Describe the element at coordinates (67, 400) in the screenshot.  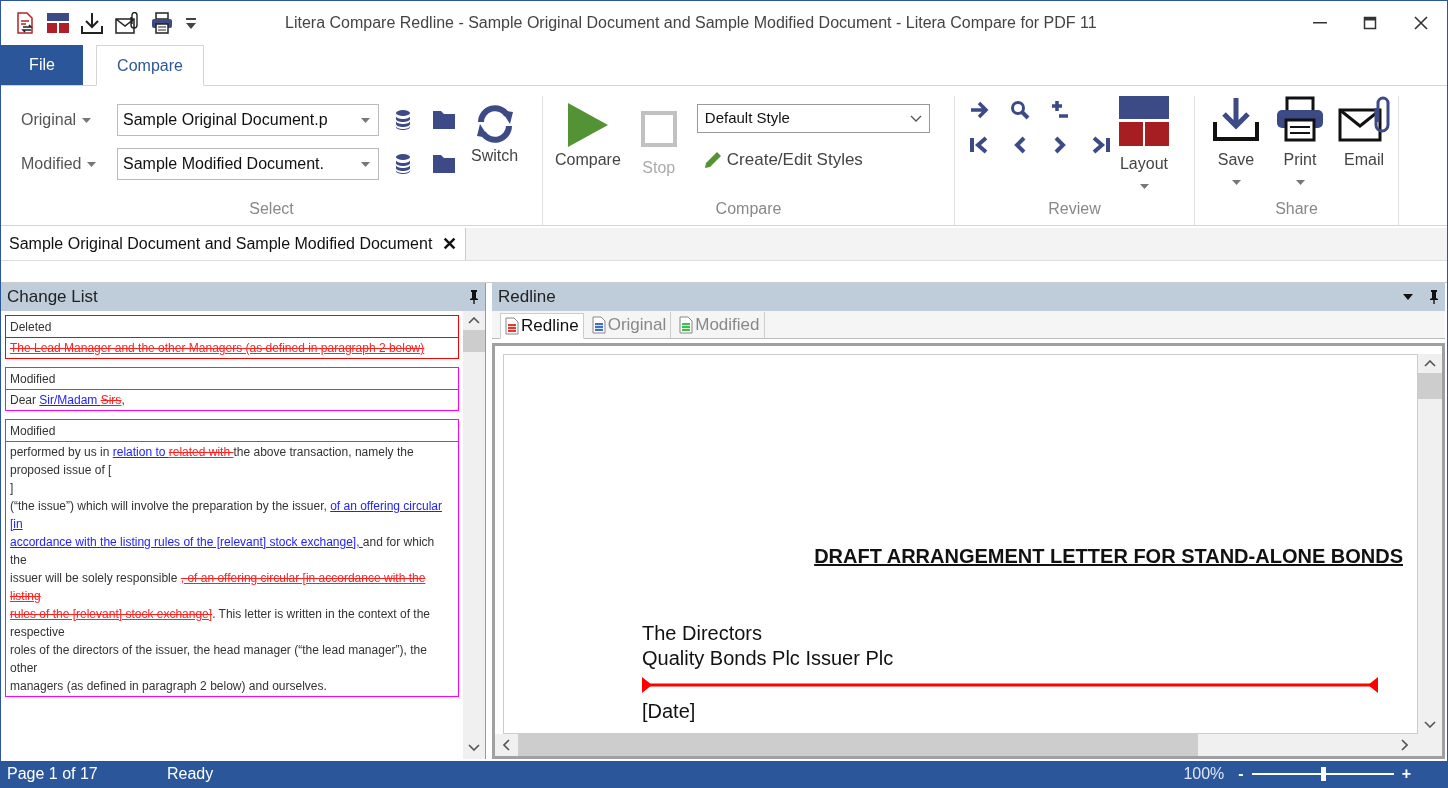
I see `change-text: Dear Sir/Madam Sirs,` at that location.